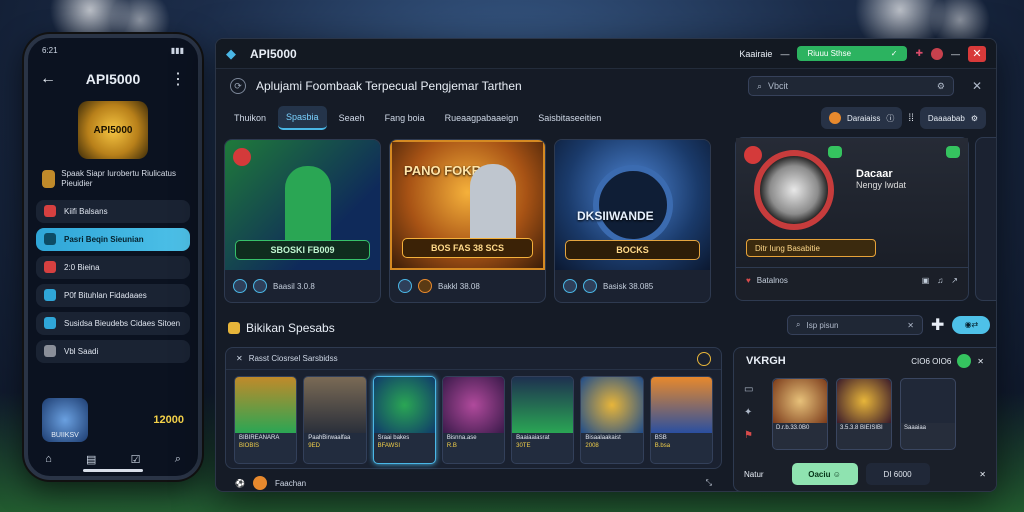 This screenshot has width=1024, height=512. Describe the element at coordinates (239, 358) in the screenshot. I see `shuffle-icon: ✕` at that location.